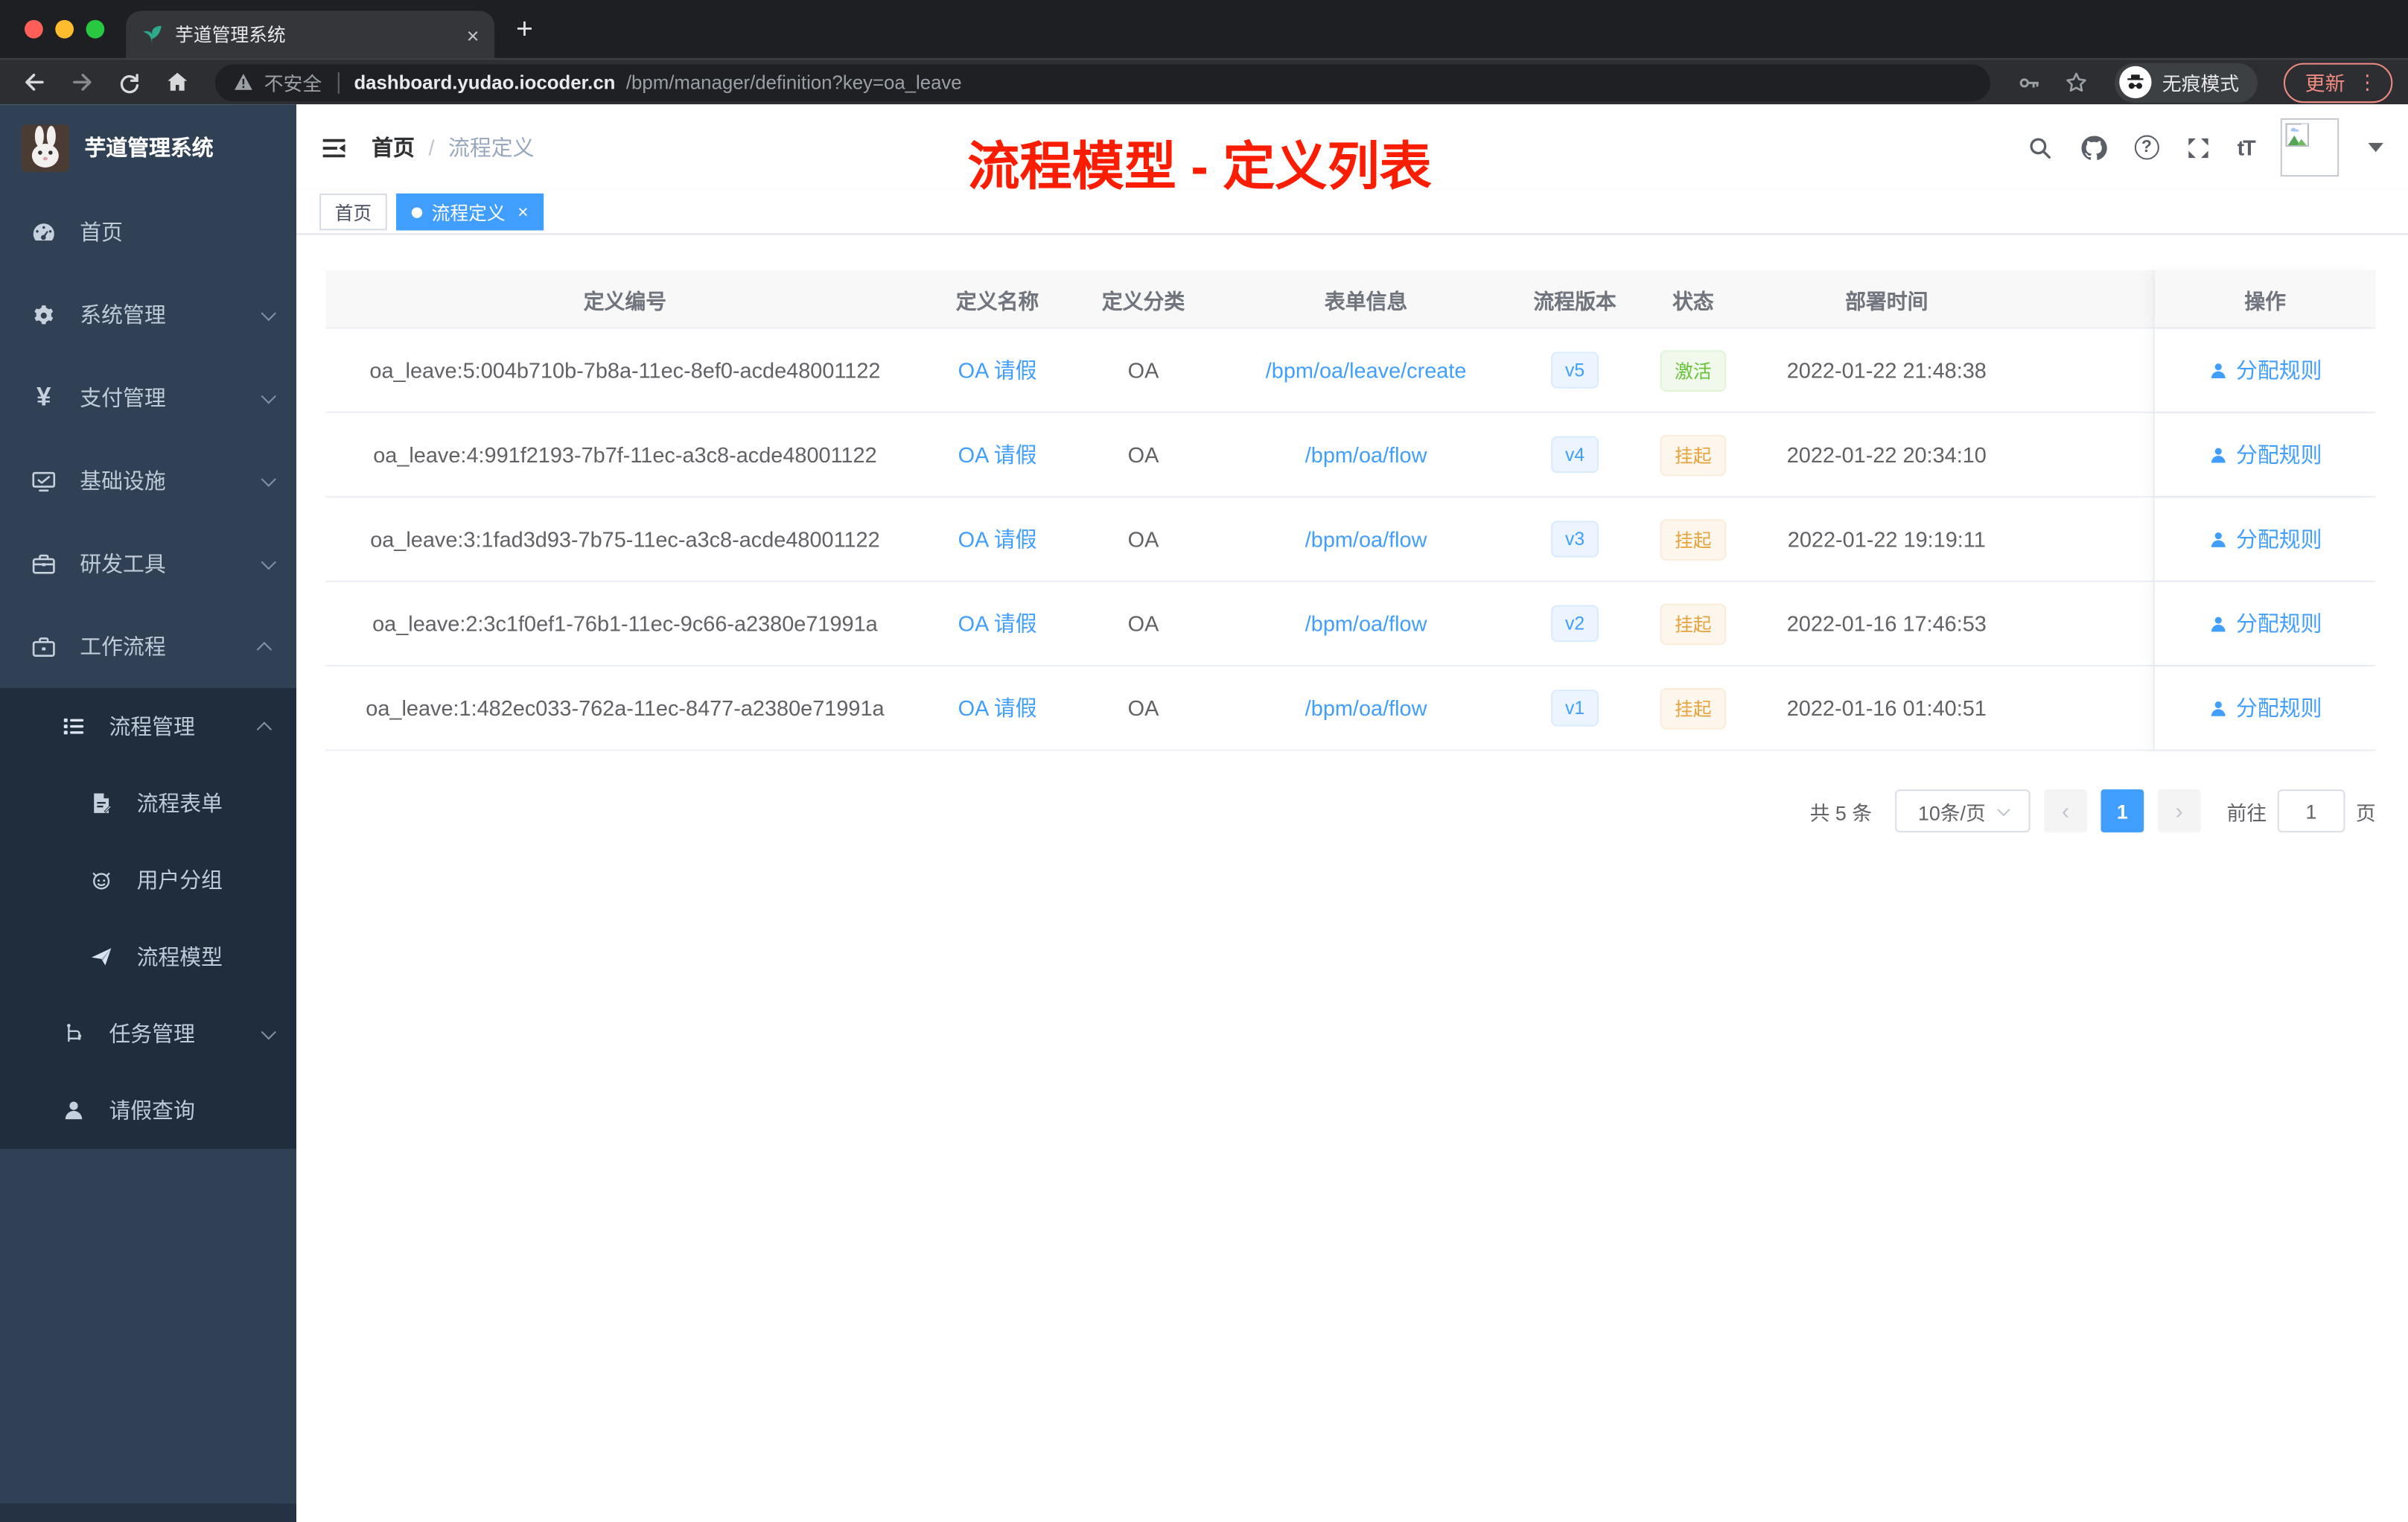  I want to click on avatar, so click(2309, 147).